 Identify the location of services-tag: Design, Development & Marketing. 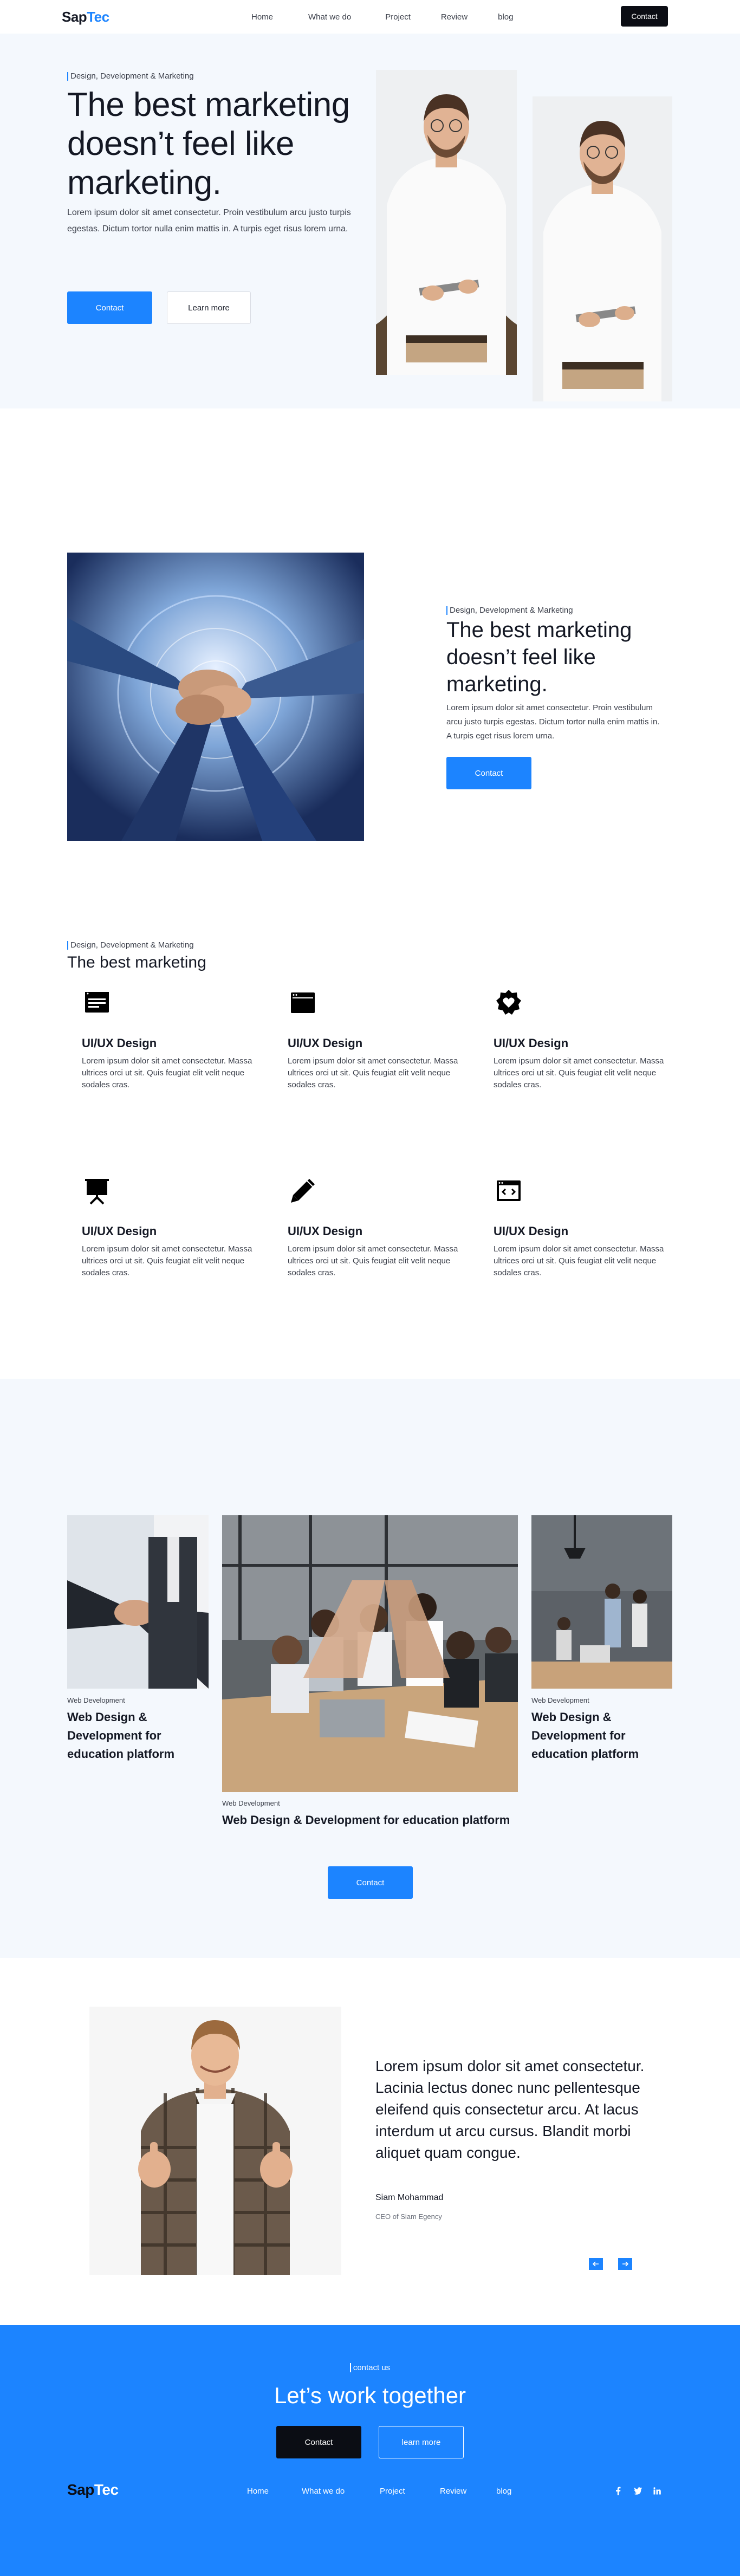
(130, 945).